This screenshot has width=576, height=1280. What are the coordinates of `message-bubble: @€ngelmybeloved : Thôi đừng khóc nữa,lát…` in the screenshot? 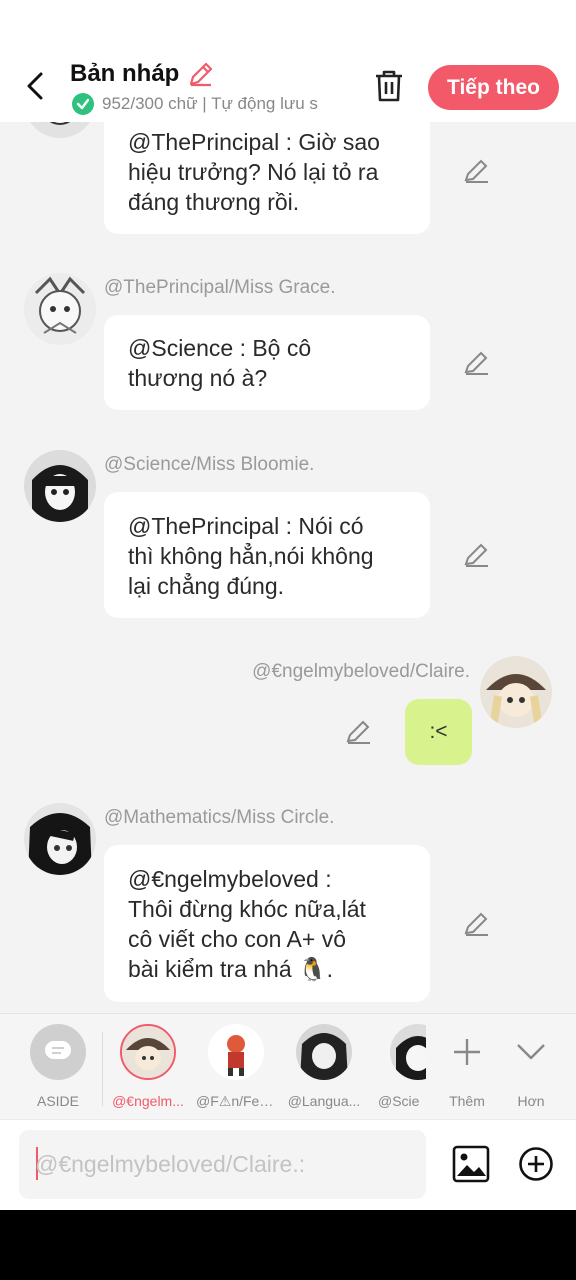 It's located at (267, 923).